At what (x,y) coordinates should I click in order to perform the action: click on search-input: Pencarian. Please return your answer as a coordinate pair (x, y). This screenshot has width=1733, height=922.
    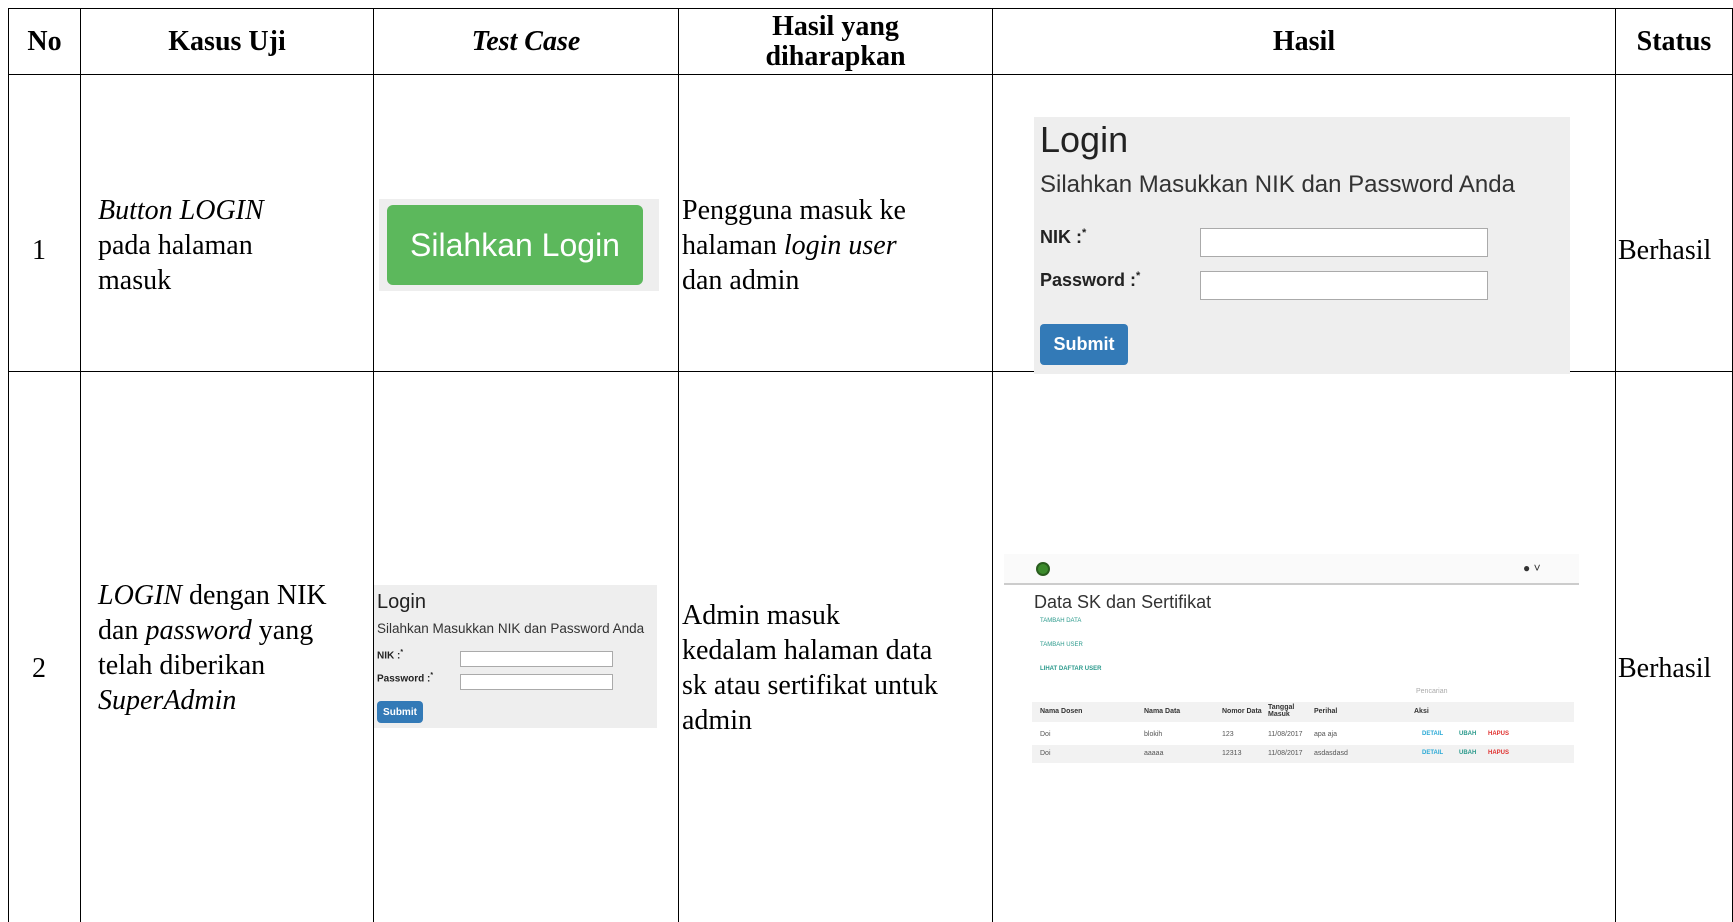
    Looking at the image, I should click on (1432, 691).